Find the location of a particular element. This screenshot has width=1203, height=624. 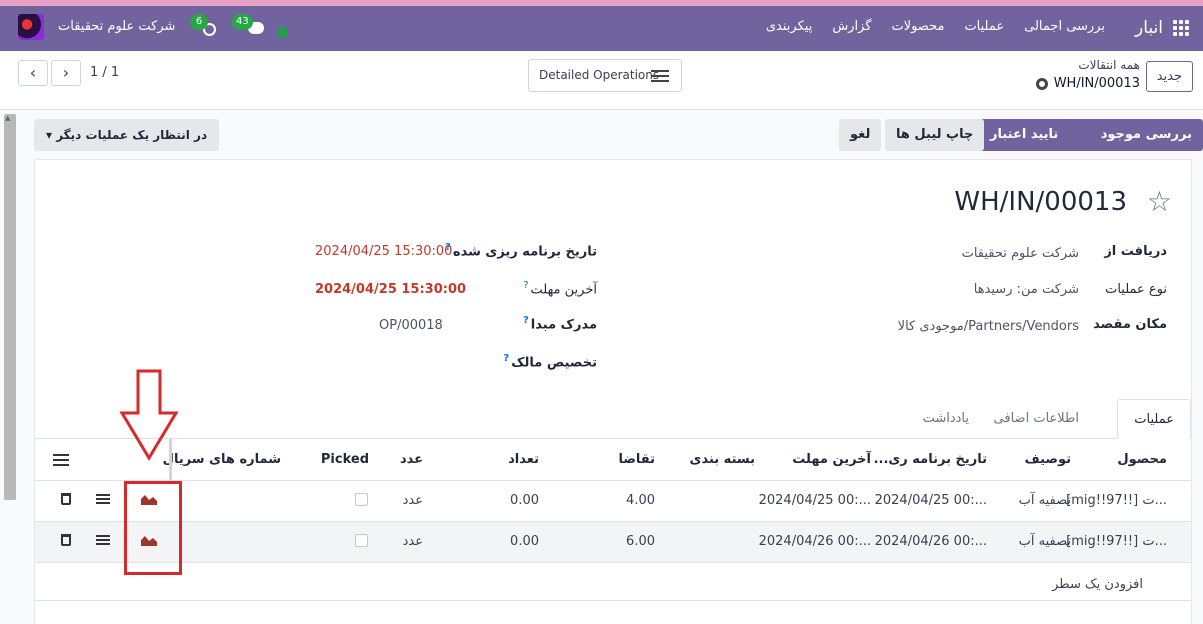

tab-operations: عملیات is located at coordinates (1154, 419).